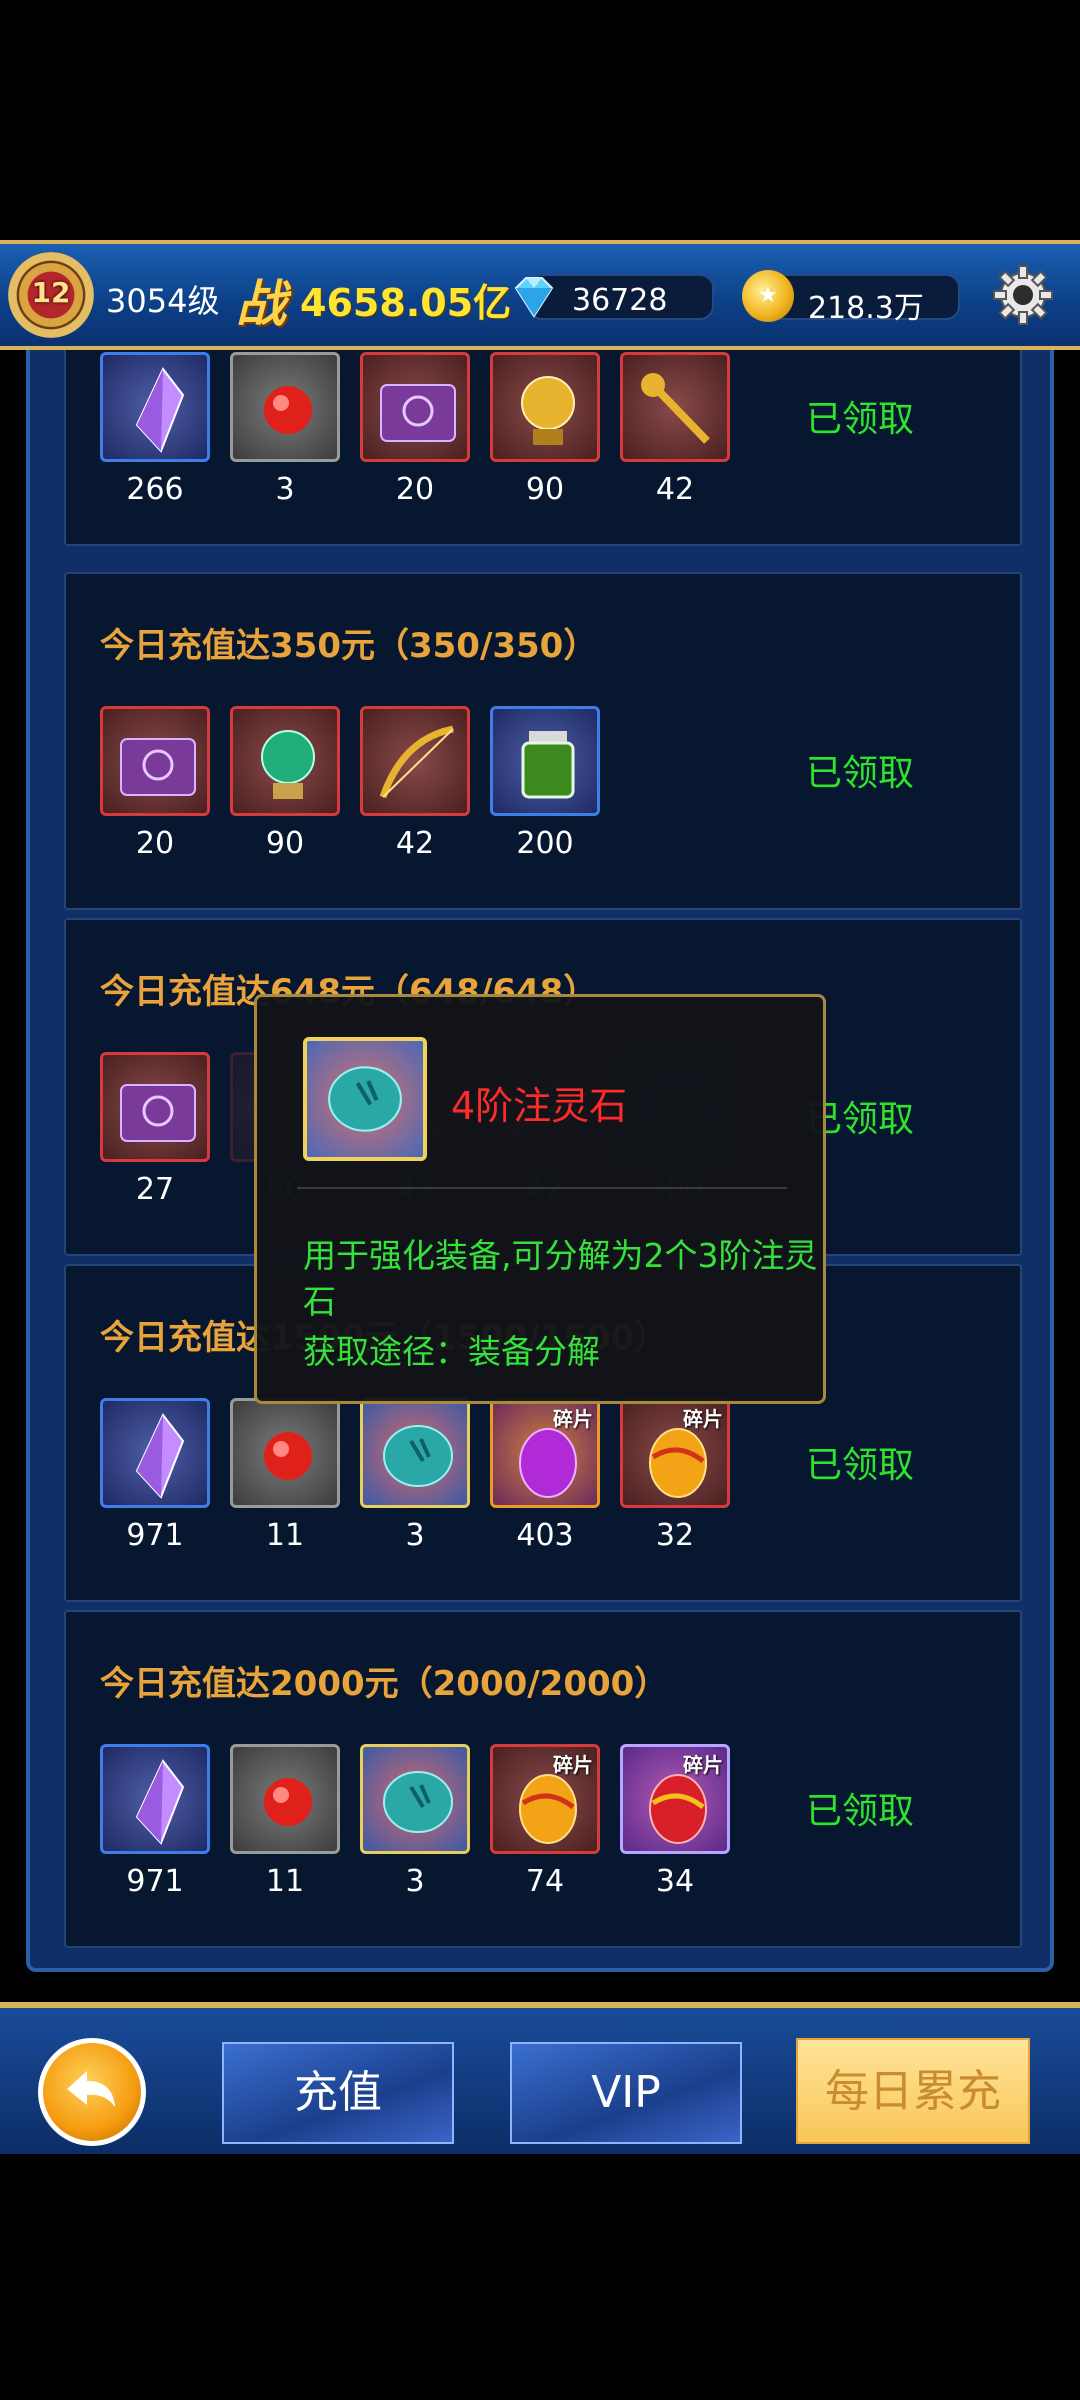 The width and height of the screenshot is (1080, 2400). I want to click on level-badge: 12, so click(51, 295).